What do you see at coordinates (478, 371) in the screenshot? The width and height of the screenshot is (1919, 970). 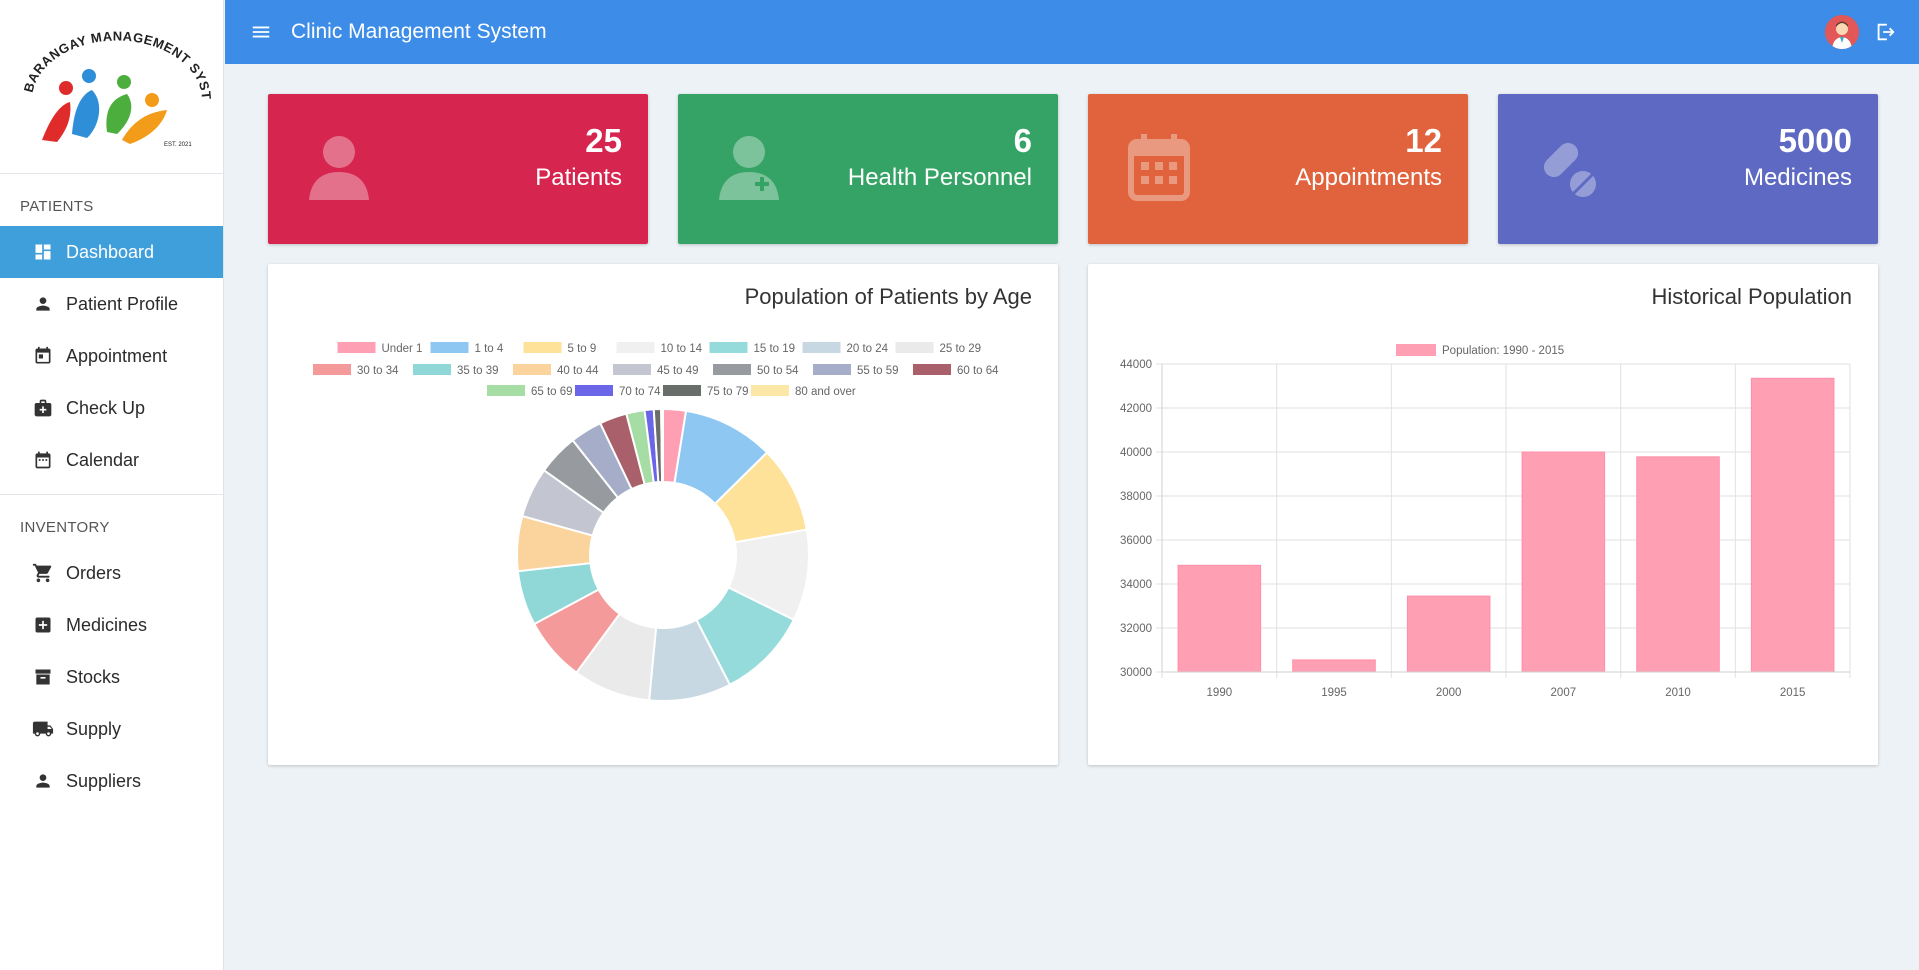 I see `legend-label: 35 to 39` at bounding box center [478, 371].